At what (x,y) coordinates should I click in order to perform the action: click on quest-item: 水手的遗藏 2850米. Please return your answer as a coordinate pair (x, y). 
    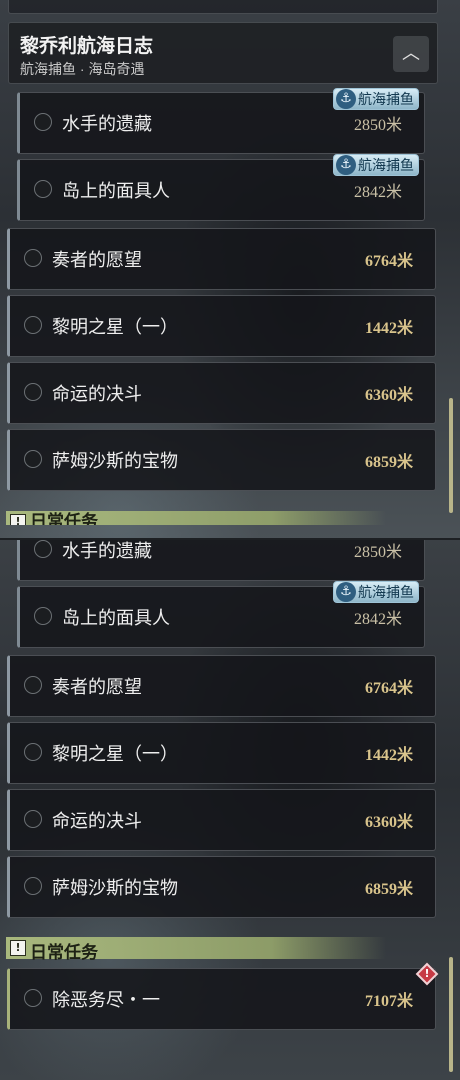
    Looking at the image, I should click on (221, 560).